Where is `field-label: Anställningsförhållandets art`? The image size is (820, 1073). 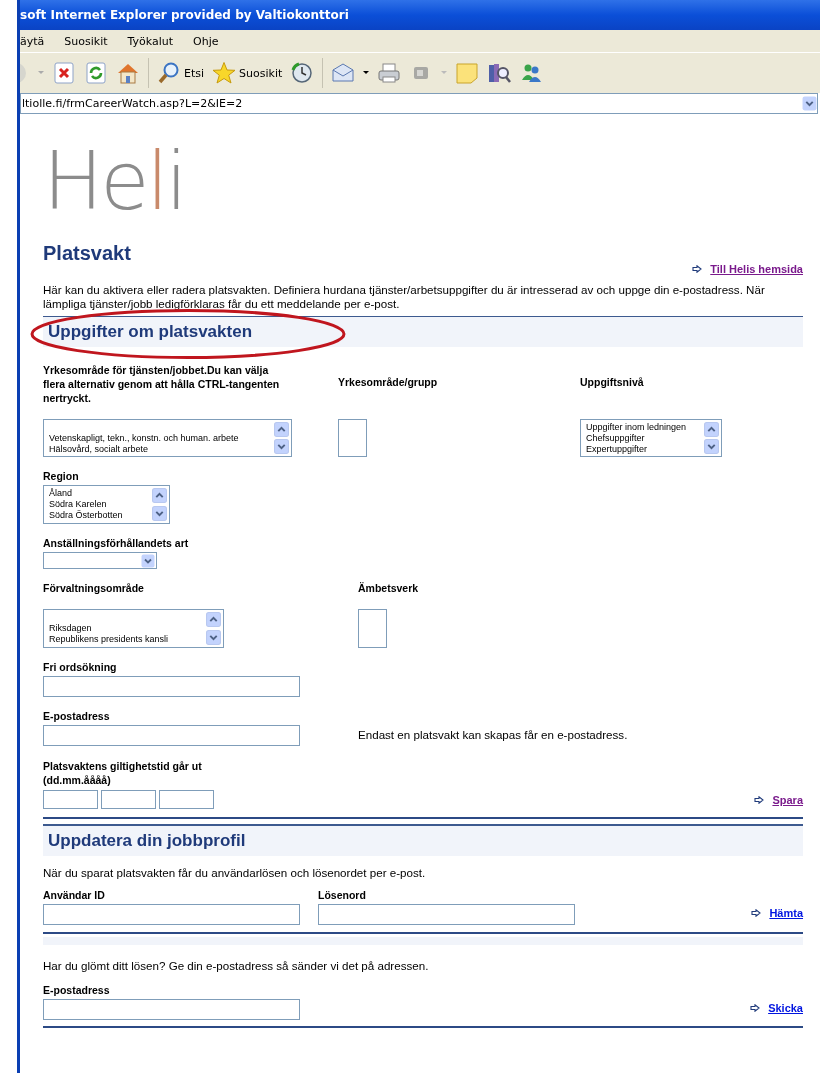
field-label: Anställningsförhållandets art is located at coordinates (116, 543).